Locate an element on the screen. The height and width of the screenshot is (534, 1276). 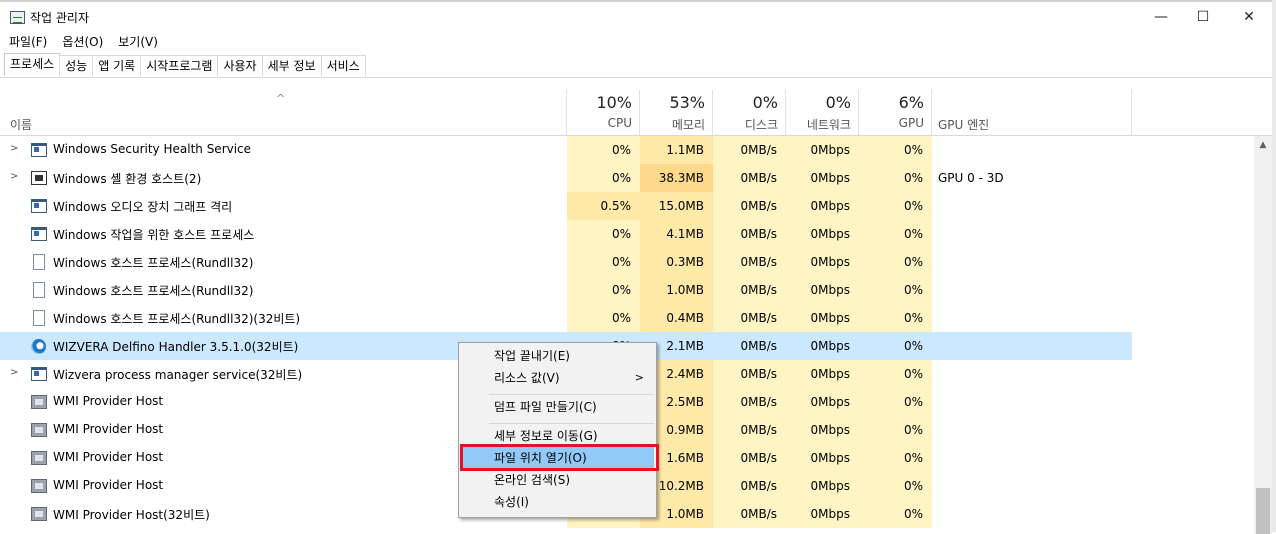
column-network: 0% 네트워크 is located at coordinates (822, 112).